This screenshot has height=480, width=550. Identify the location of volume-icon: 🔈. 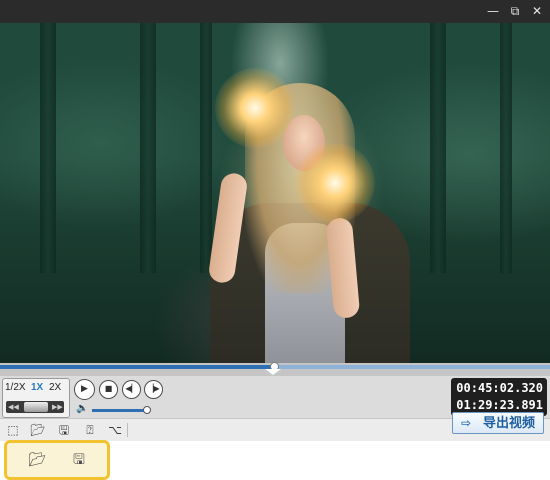
(82, 409).